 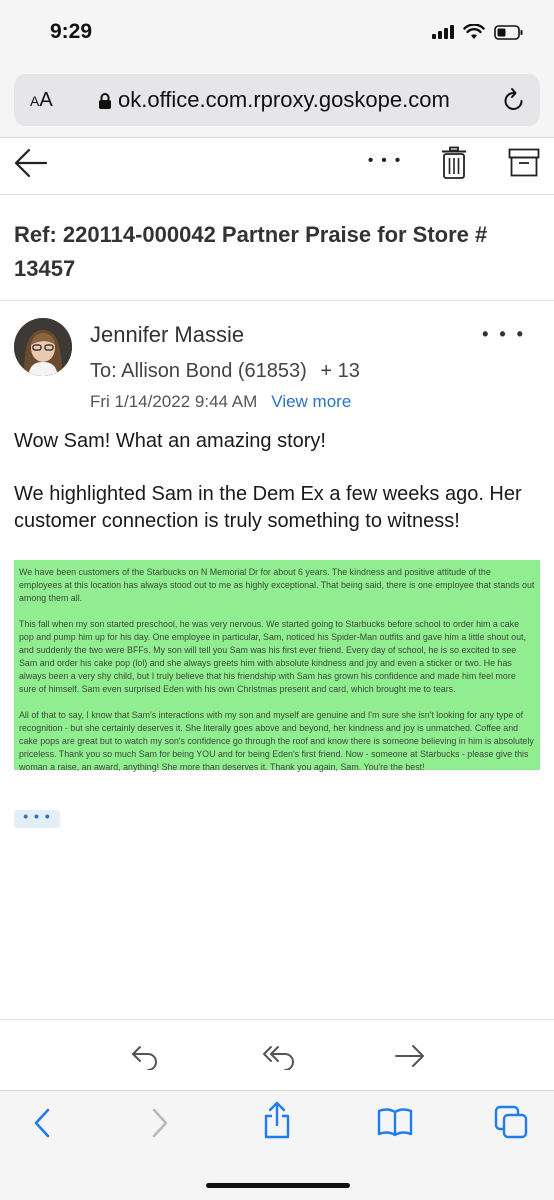 What do you see at coordinates (167, 334) in the screenshot?
I see `sender-name: Jennifer Massie` at bounding box center [167, 334].